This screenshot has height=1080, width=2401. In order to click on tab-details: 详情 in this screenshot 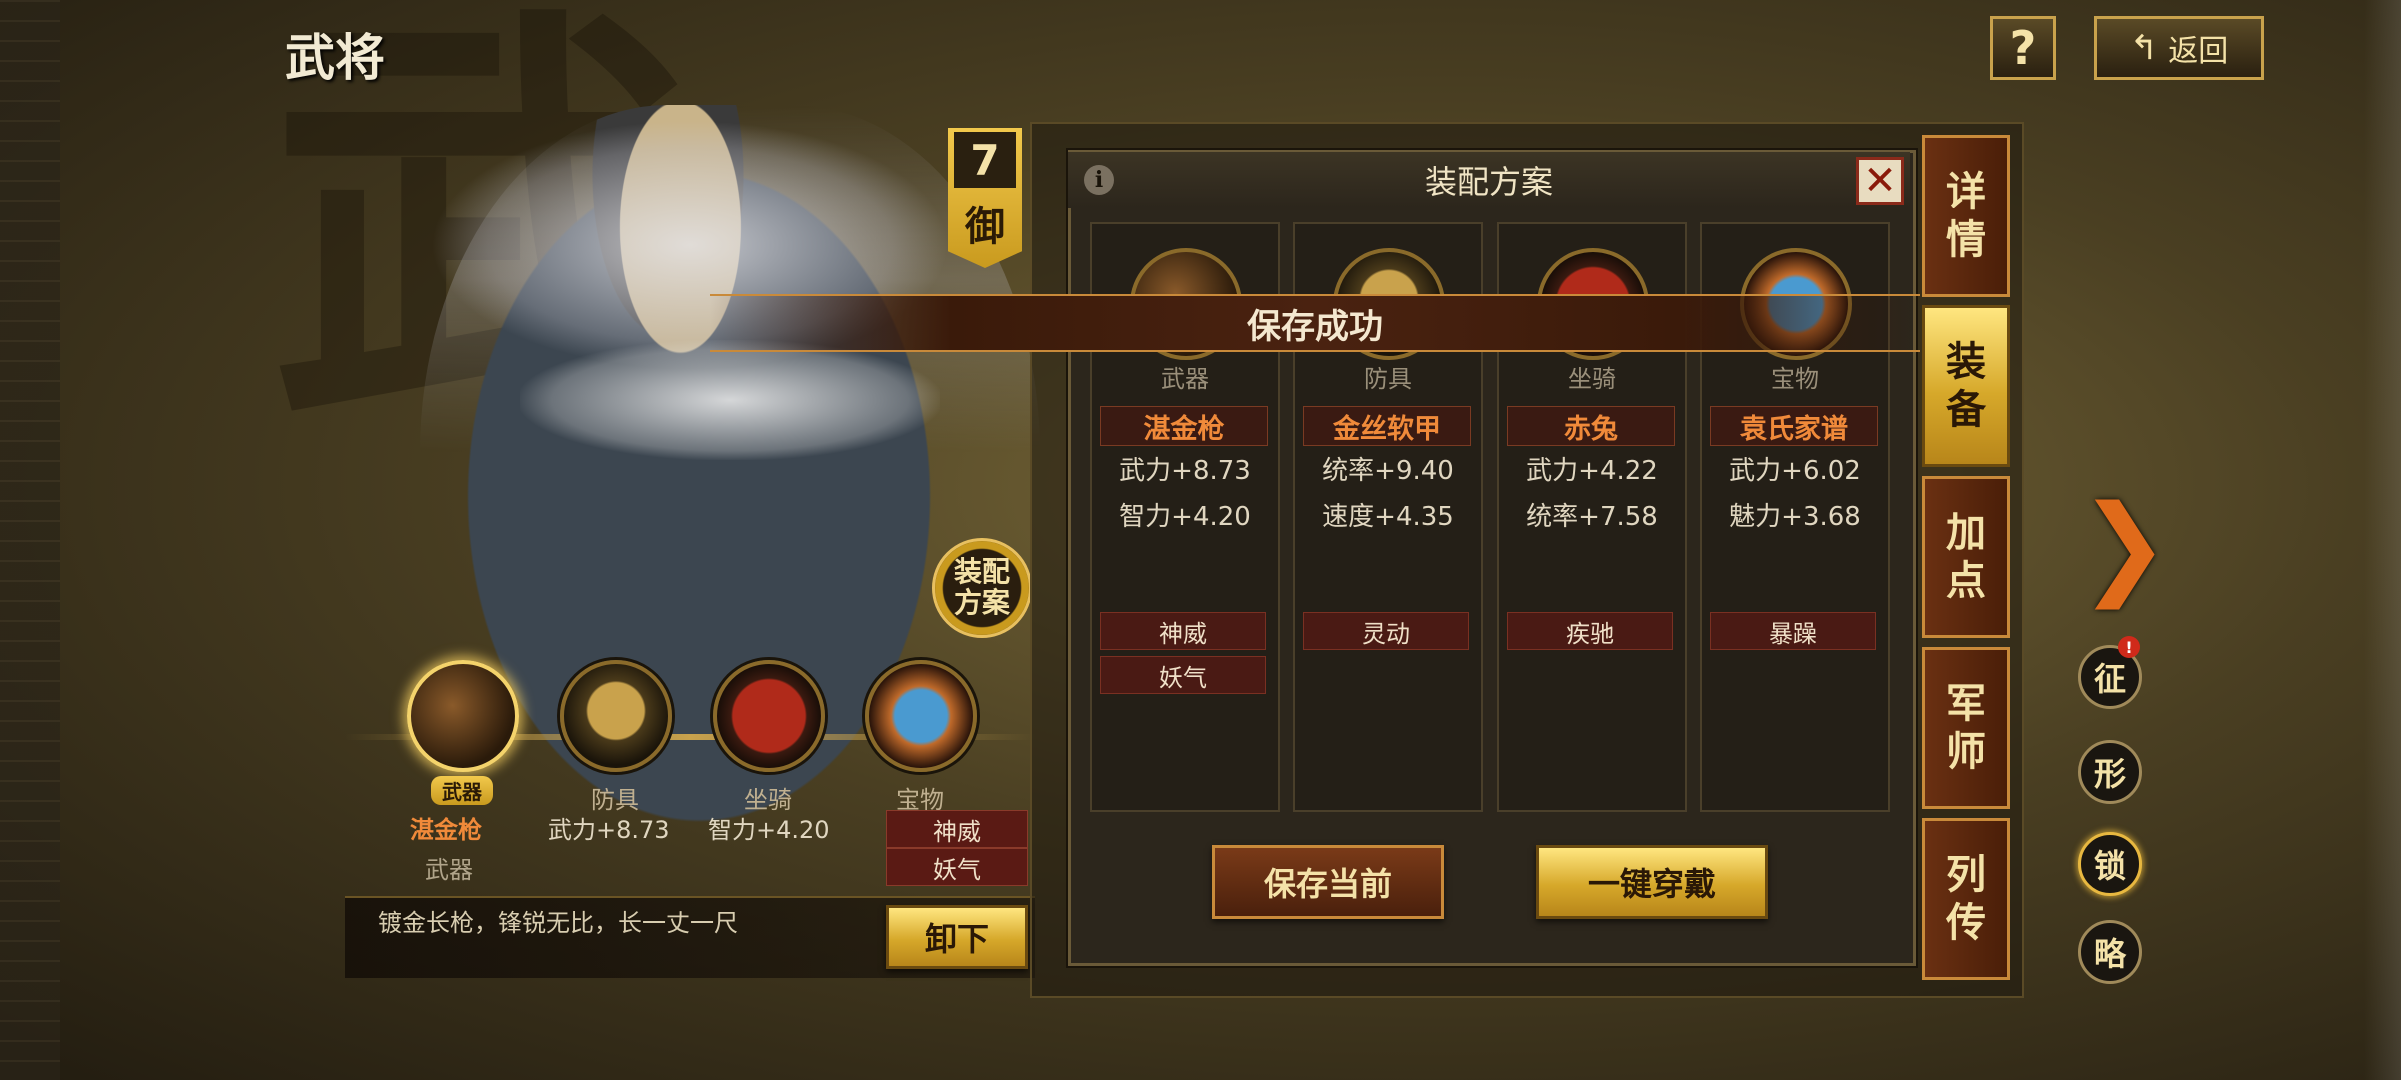, I will do `click(1966, 216)`.